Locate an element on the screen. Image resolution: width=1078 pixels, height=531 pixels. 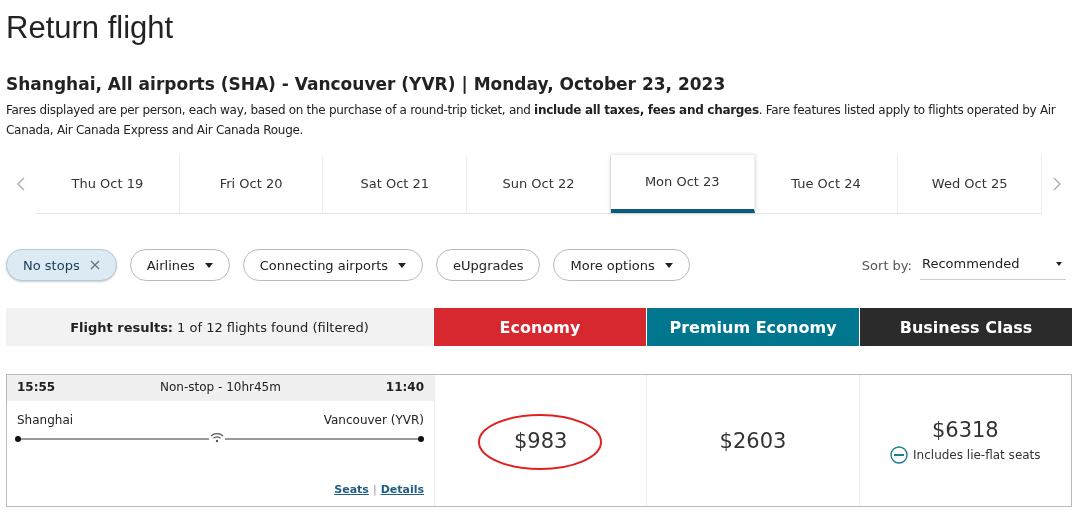
origin-text: Shanghai is located at coordinates (45, 420).